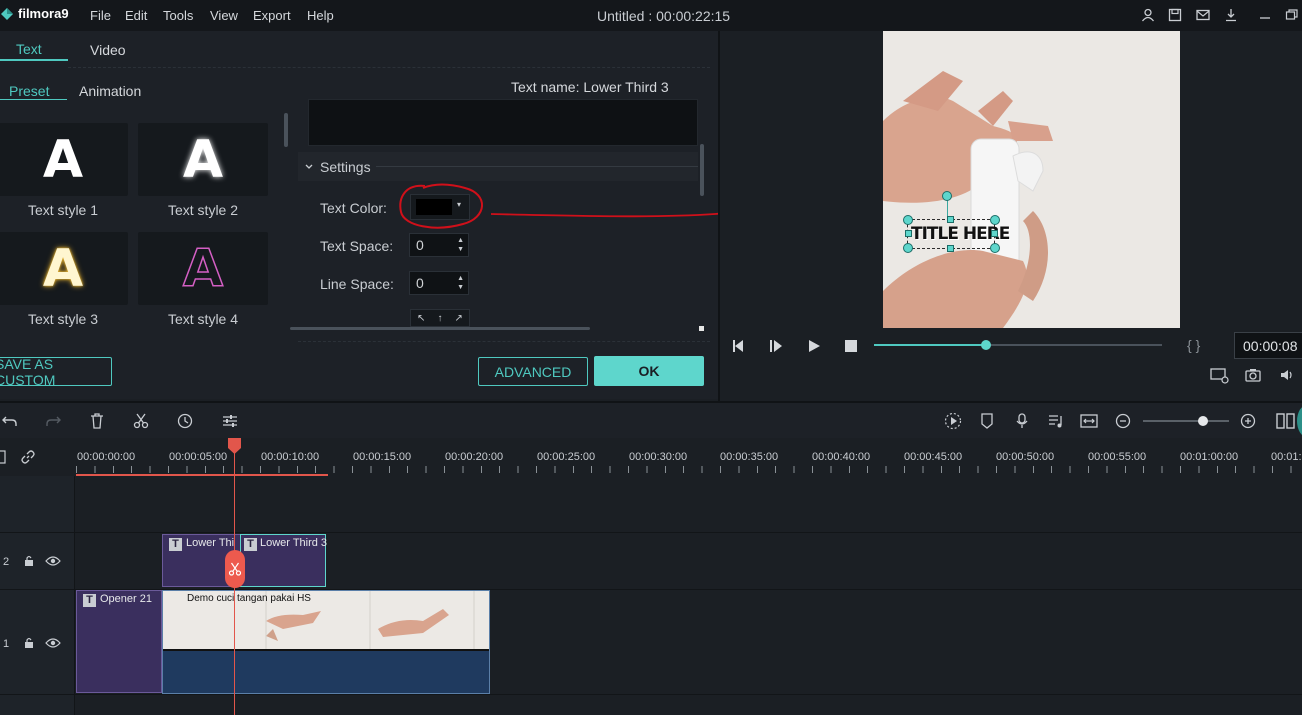 The height and width of the screenshot is (715, 1302). Describe the element at coordinates (987, 421) in the screenshot. I see `marker-icon` at that location.